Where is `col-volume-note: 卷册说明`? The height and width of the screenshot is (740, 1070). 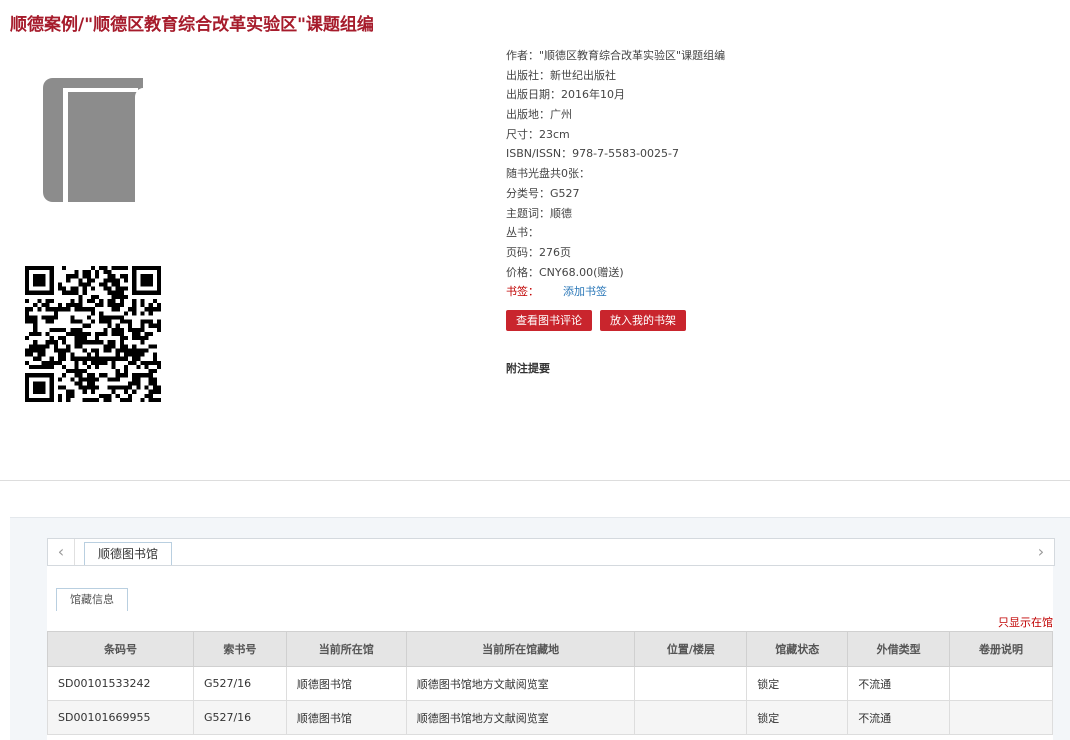
col-volume-note: 卷册说明 is located at coordinates (1001, 649).